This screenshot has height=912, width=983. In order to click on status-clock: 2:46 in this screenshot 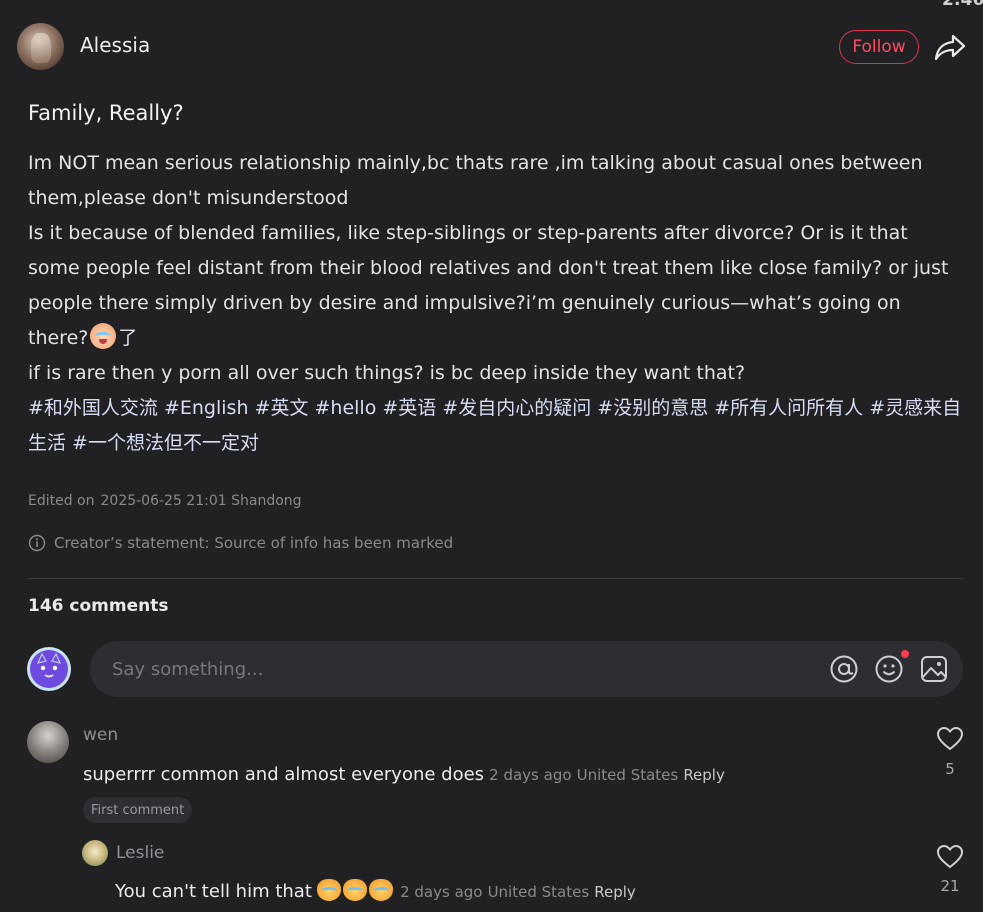, I will do `click(962, 5)`.